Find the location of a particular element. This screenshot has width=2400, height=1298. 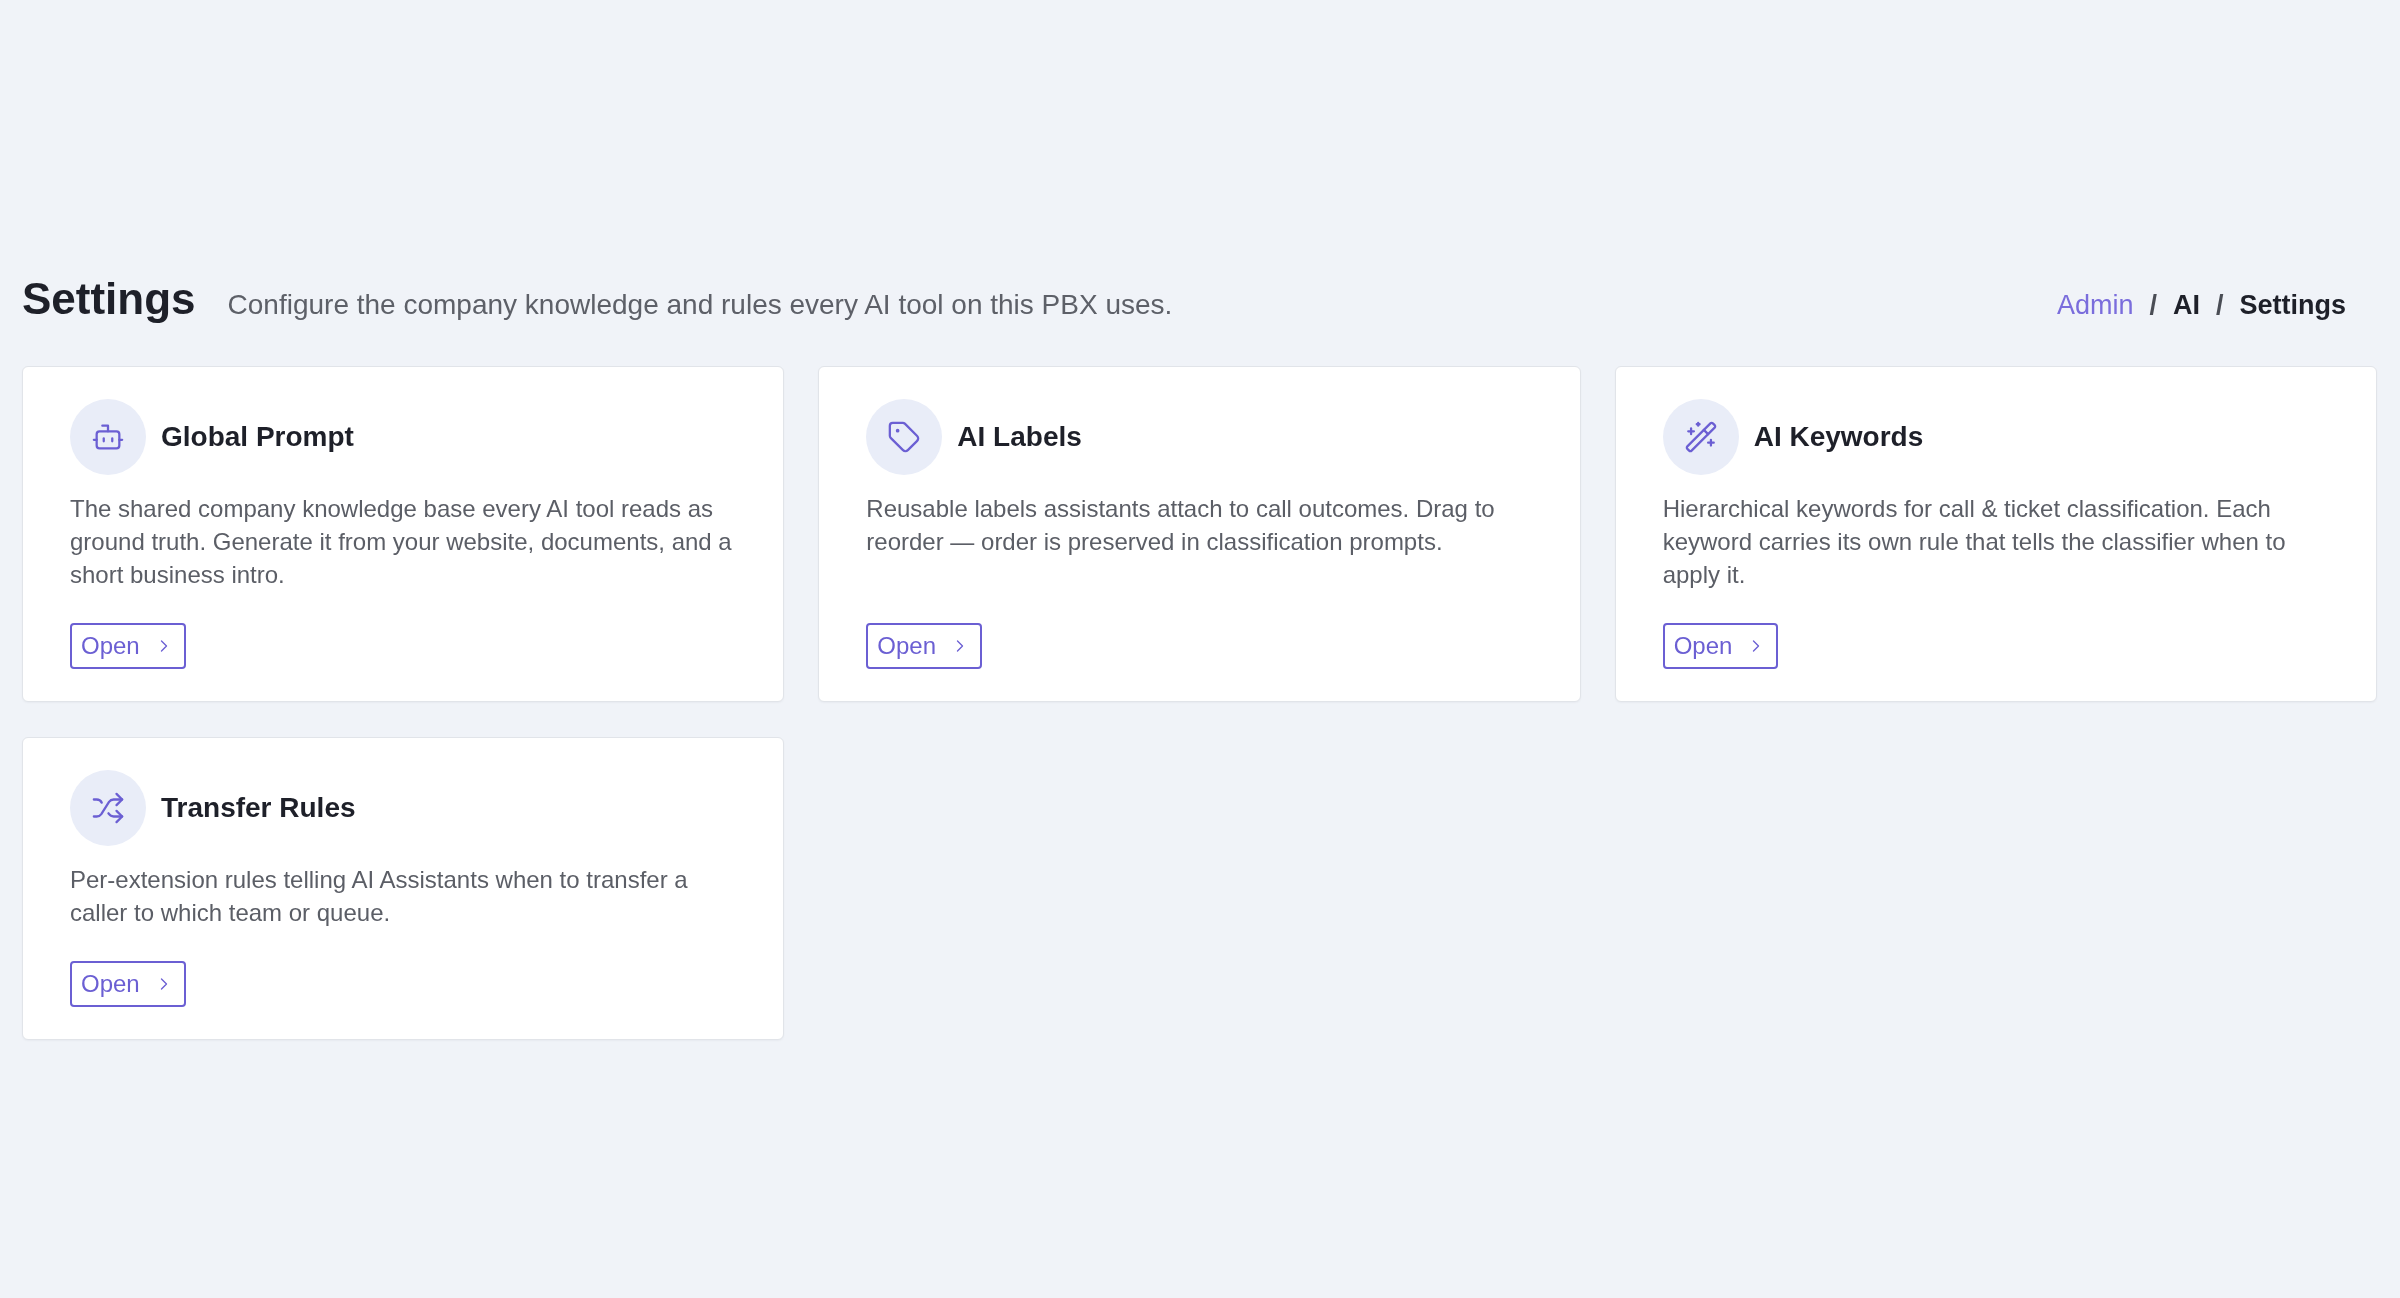

page-subtitle: Configure the company knowledge and rules every AI tool on this PBX uses. is located at coordinates (700, 305).